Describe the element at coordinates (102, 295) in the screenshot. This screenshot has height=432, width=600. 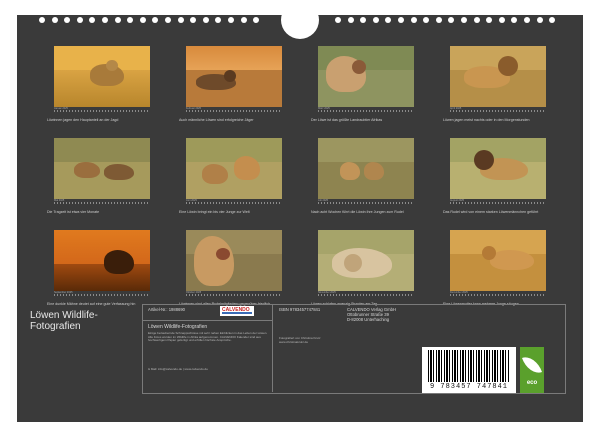
I see `date-strip-september` at that location.